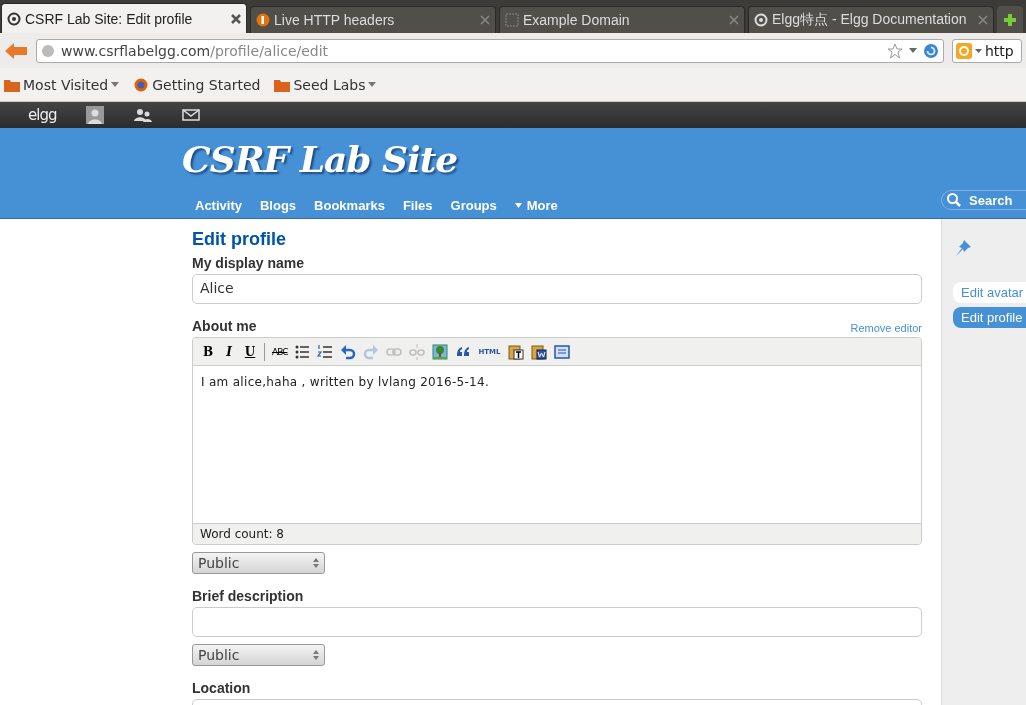 This screenshot has width=1026, height=705. Describe the element at coordinates (345, 382) in the screenshot. I see `editor-text: I am alice,haha , written by lvlang 2016-5-14.` at that location.